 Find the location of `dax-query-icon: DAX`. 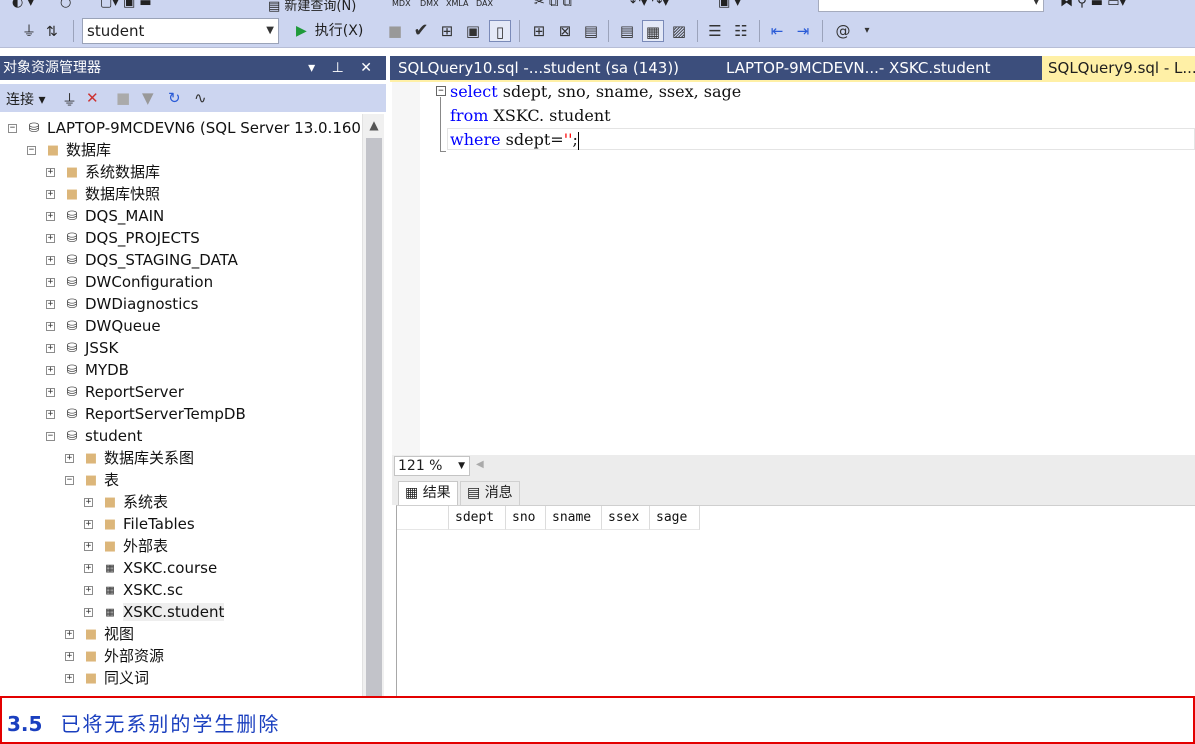

dax-query-icon: DAX is located at coordinates (484, 4).